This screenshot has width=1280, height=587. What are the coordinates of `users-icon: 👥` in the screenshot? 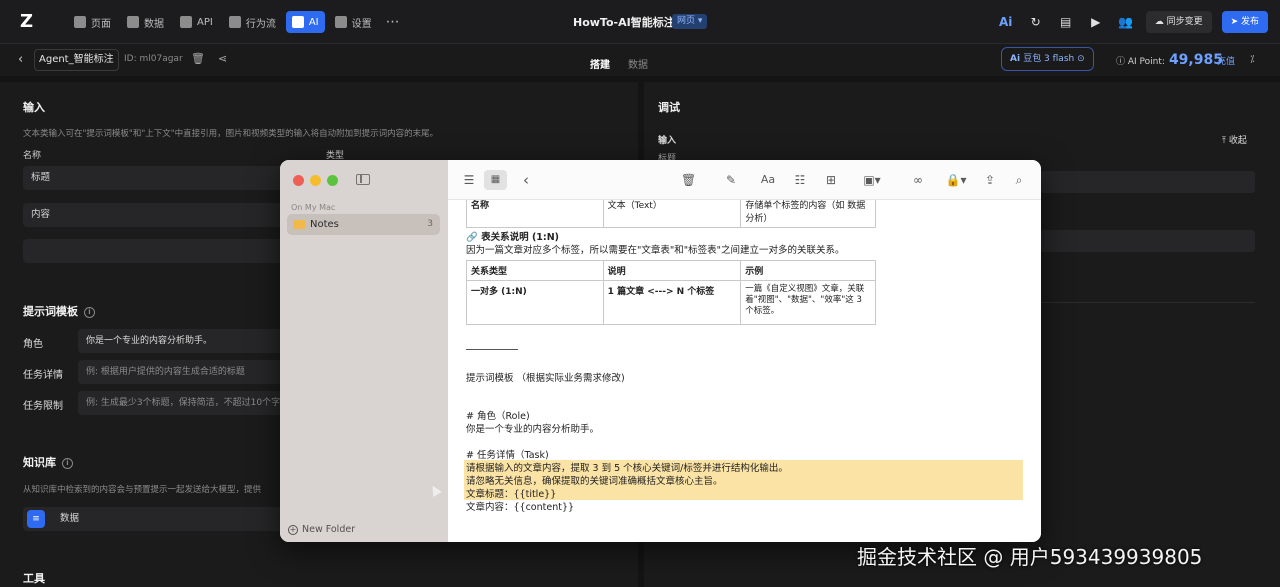 It's located at (1126, 22).